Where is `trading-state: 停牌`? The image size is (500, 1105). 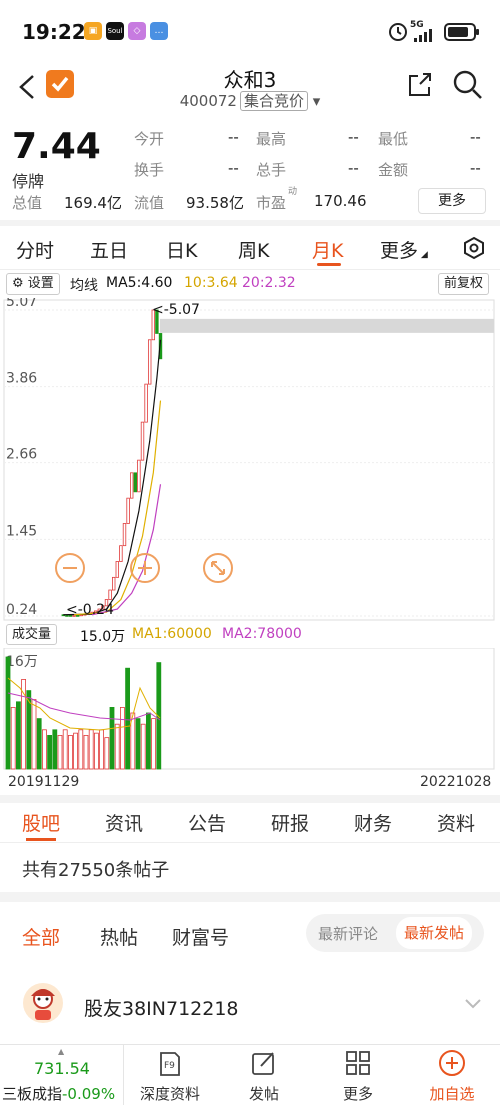 trading-state: 停牌 is located at coordinates (28, 181).